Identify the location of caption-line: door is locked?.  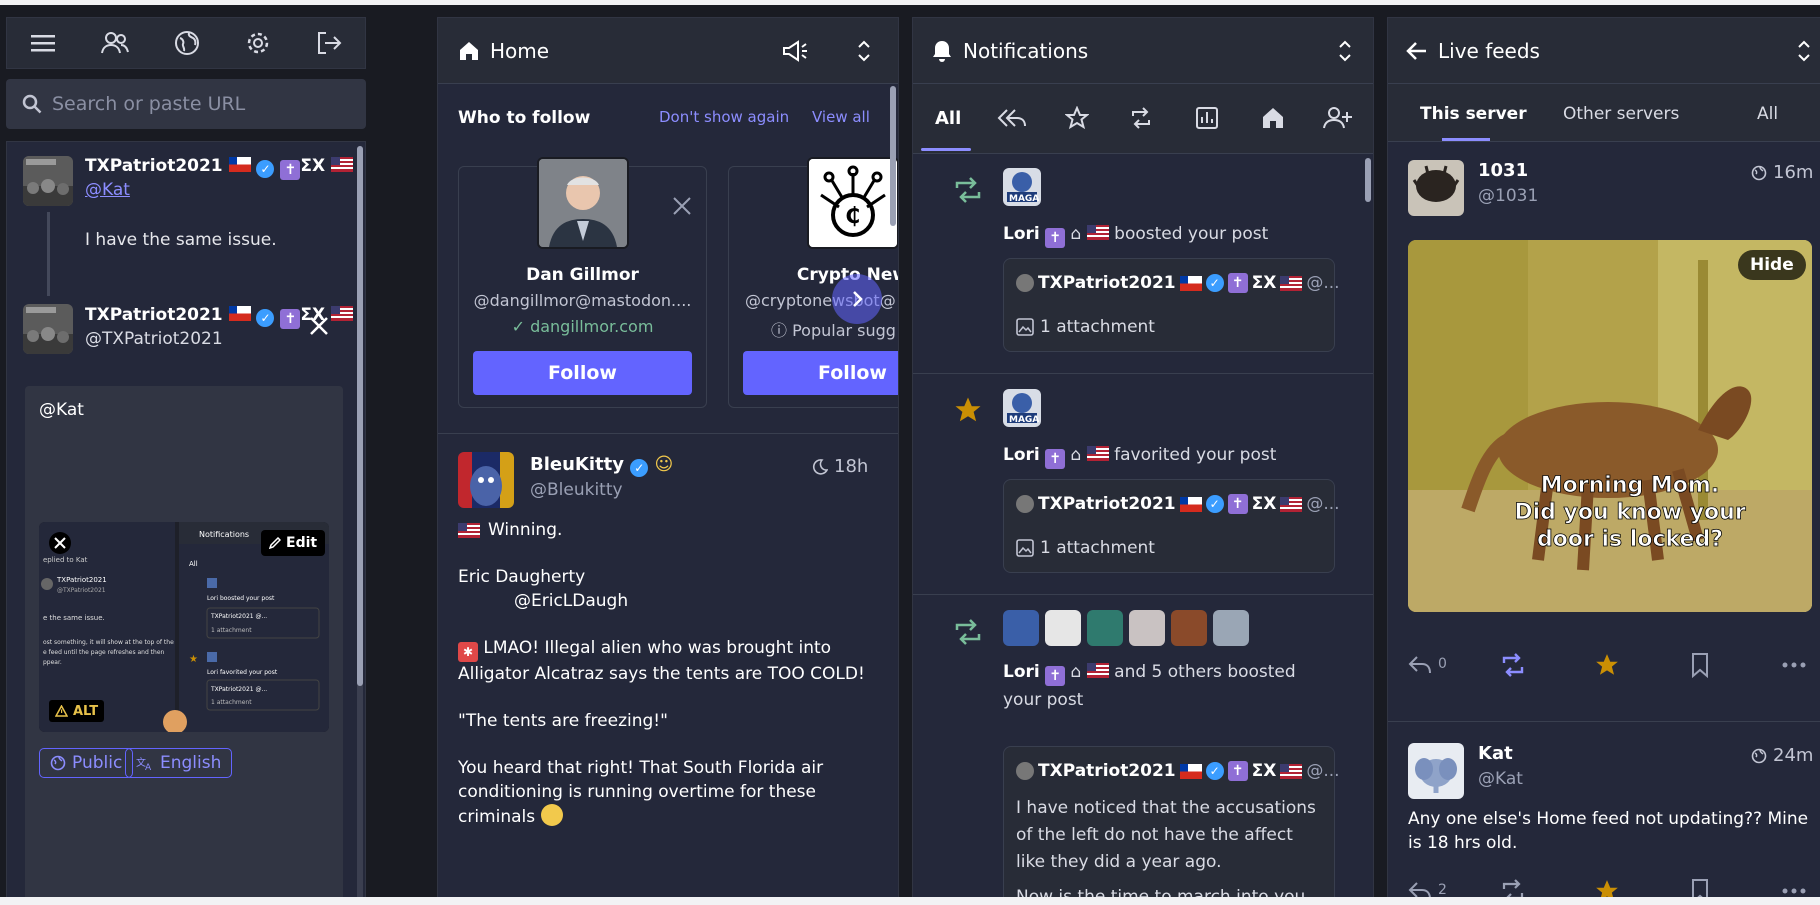
(1630, 539).